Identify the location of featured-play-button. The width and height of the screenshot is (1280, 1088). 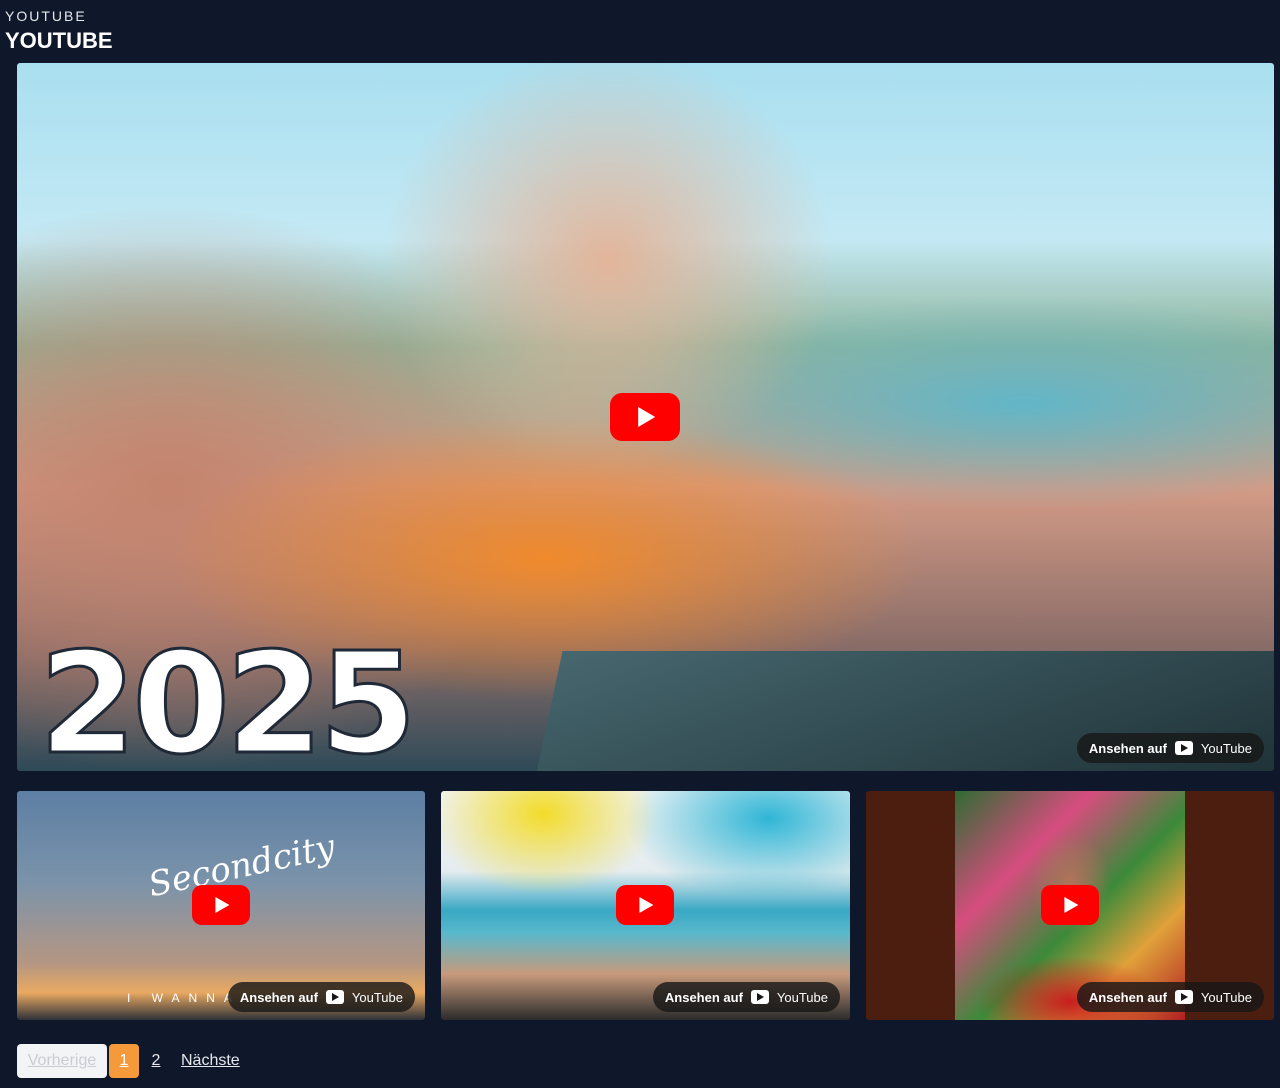
(645, 417).